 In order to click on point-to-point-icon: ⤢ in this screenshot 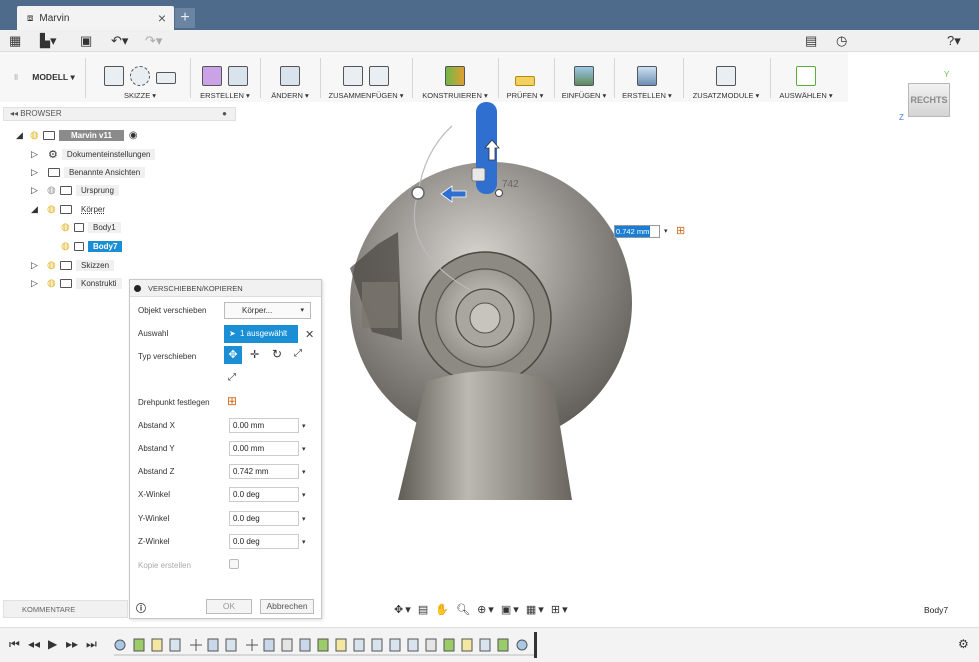, I will do `click(298, 353)`.